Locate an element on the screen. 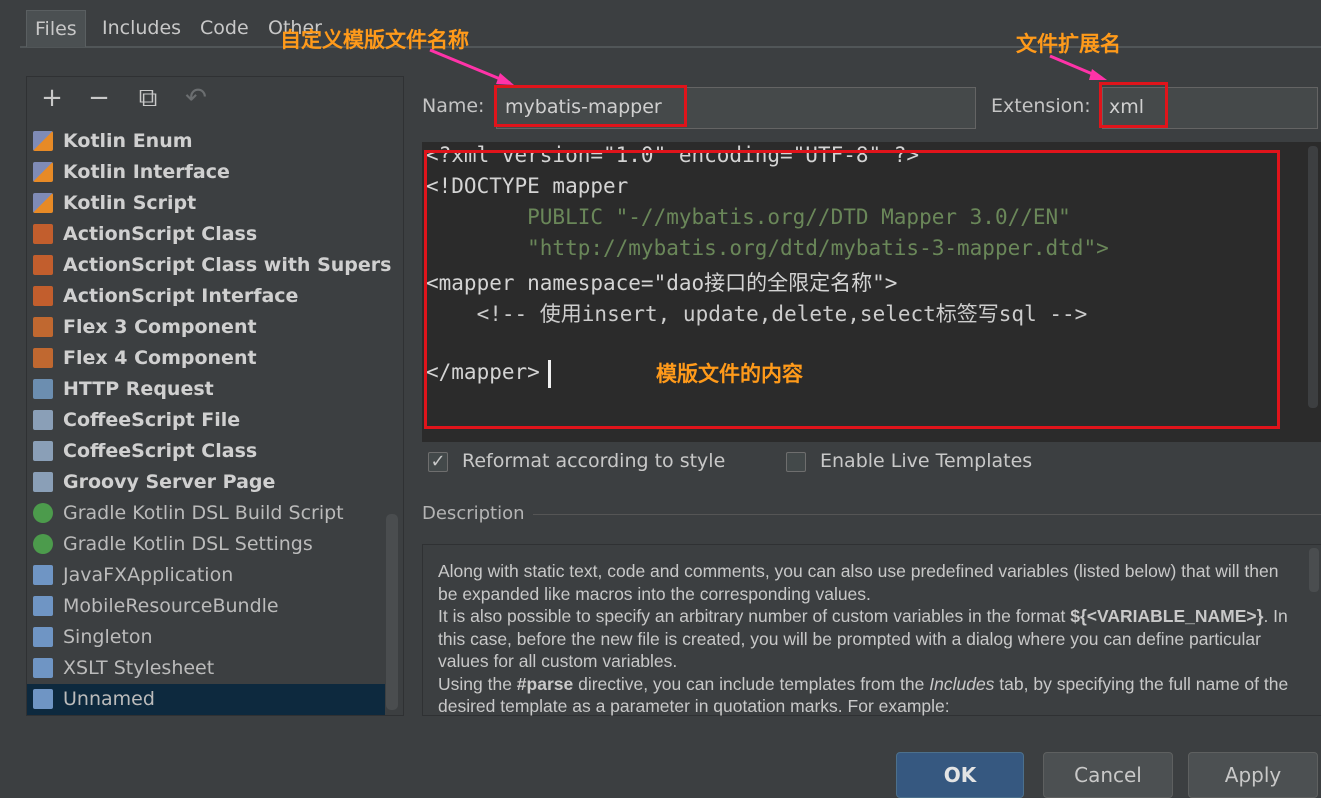 Image resolution: width=1321 pixels, height=798 pixels. extension-arrow-head is located at coordinates (1098, 74).